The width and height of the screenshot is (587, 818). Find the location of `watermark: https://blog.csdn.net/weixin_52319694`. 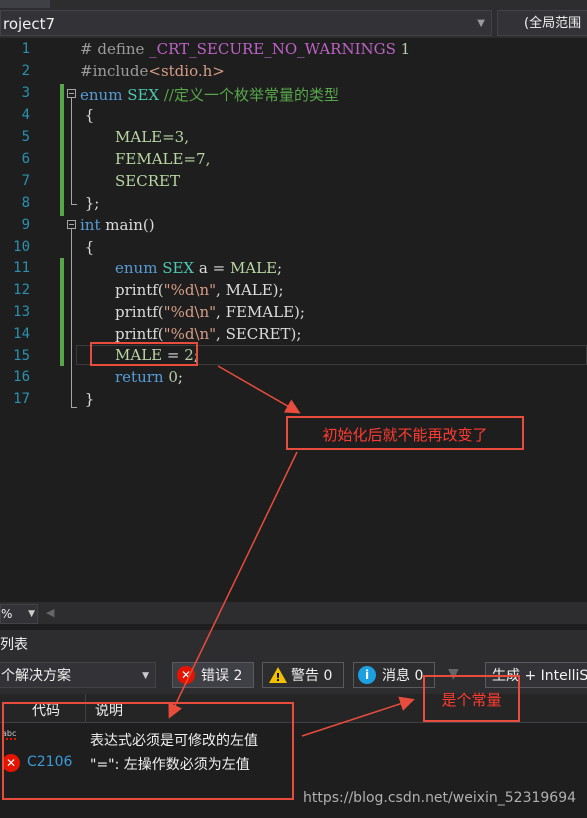

watermark: https://blog.csdn.net/weixin_52319694 is located at coordinates (440, 798).